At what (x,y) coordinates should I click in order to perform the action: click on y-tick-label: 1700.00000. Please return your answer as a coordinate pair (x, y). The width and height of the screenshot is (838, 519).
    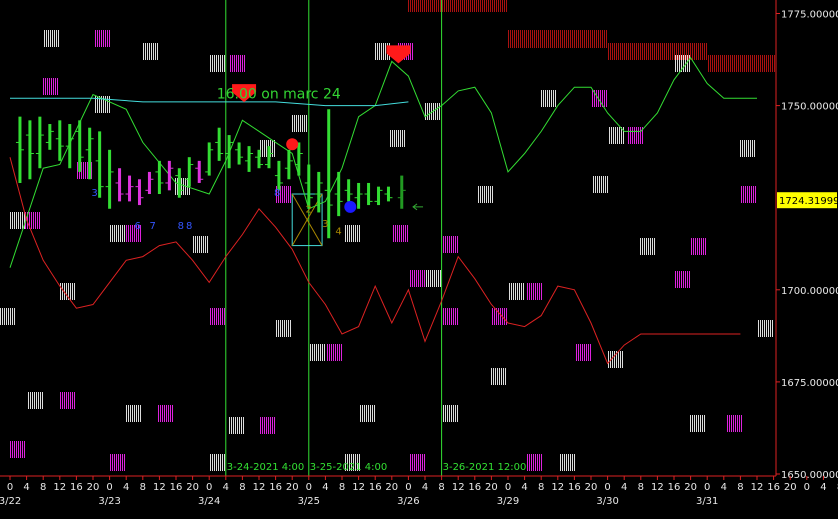
    Looking at the image, I should click on (809, 291).